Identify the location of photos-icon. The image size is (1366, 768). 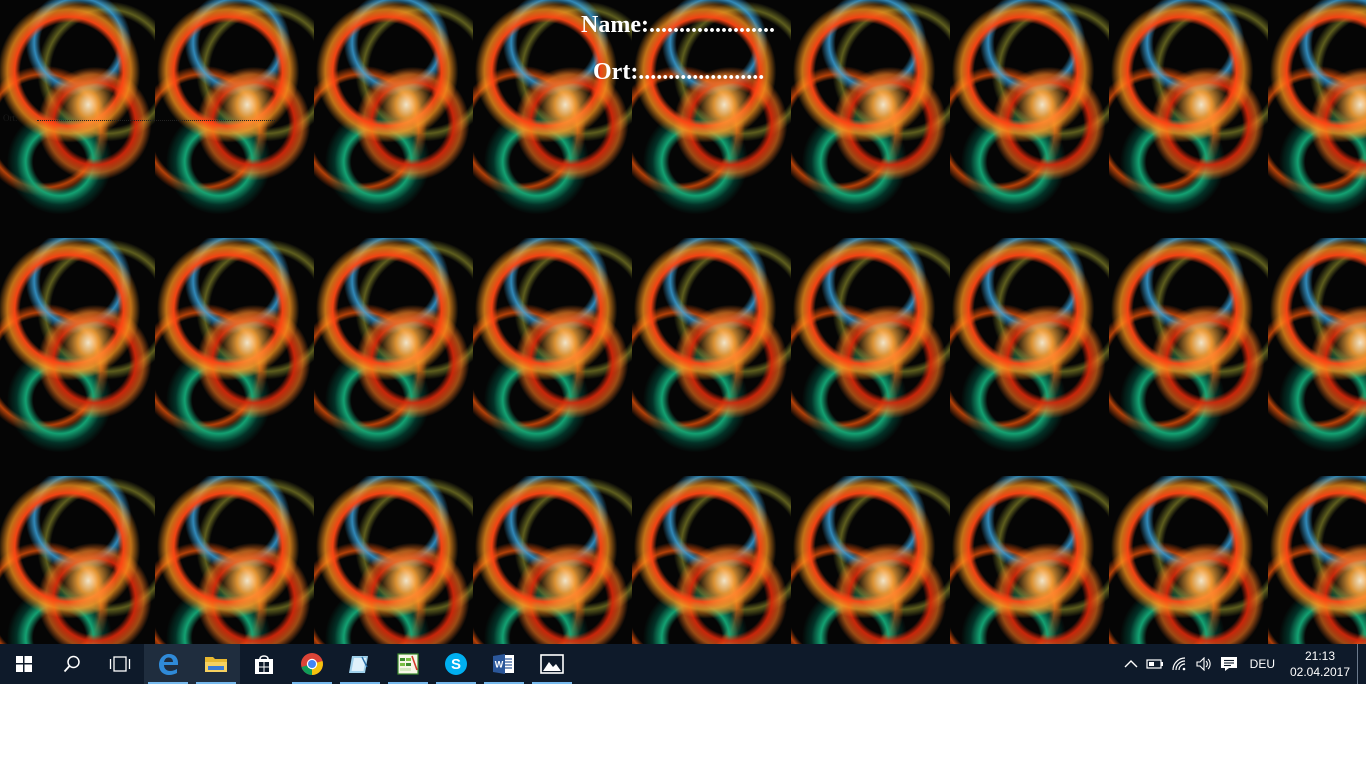
(552, 664).